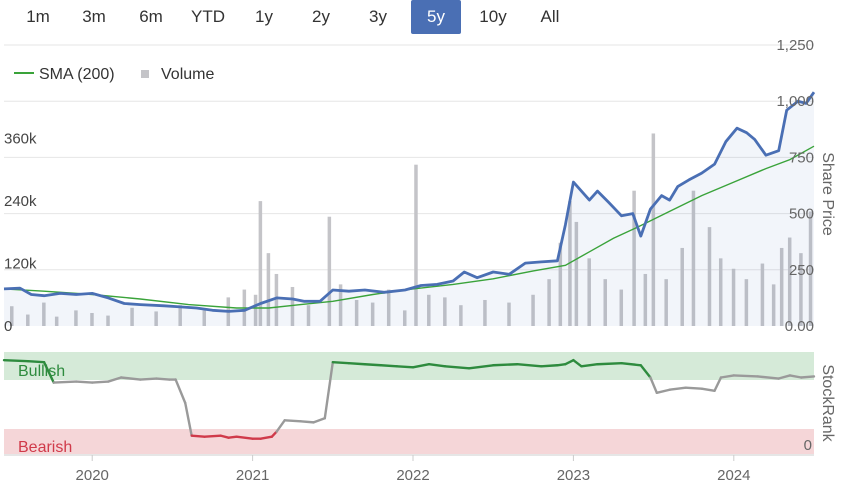  What do you see at coordinates (92, 474) in the screenshot?
I see `x-tick-0: 2020` at bounding box center [92, 474].